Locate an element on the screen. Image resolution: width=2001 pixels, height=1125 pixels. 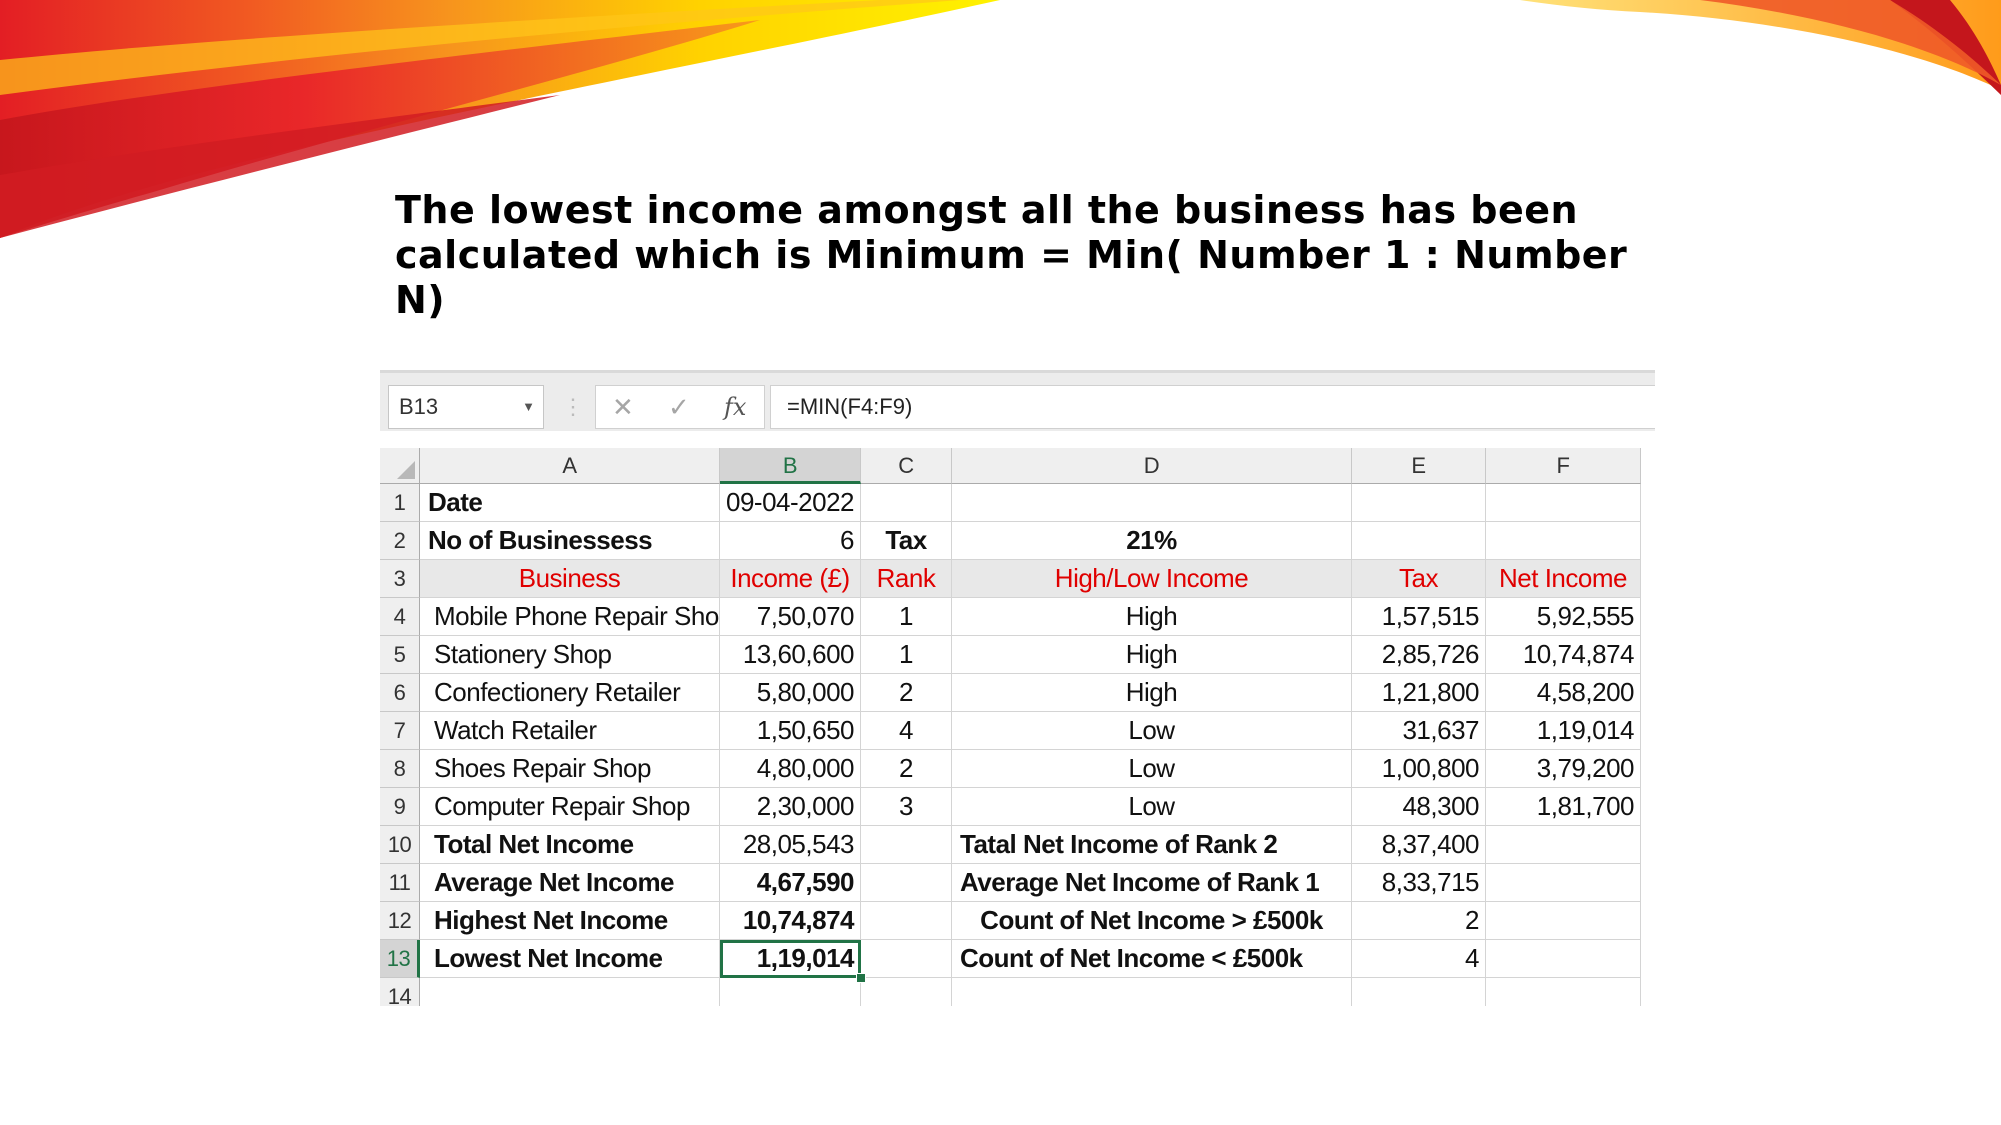
table-cell: 3,79,200 is located at coordinates (1563, 769).